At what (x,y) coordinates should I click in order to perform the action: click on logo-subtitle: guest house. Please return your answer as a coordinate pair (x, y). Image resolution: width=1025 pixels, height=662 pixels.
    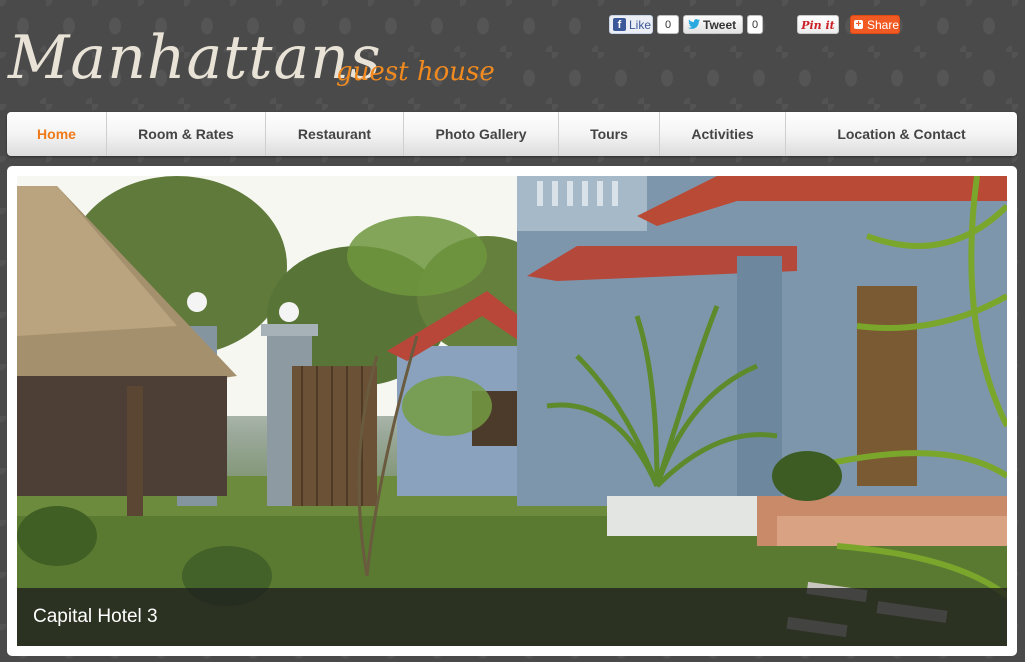
    Looking at the image, I should click on (415, 72).